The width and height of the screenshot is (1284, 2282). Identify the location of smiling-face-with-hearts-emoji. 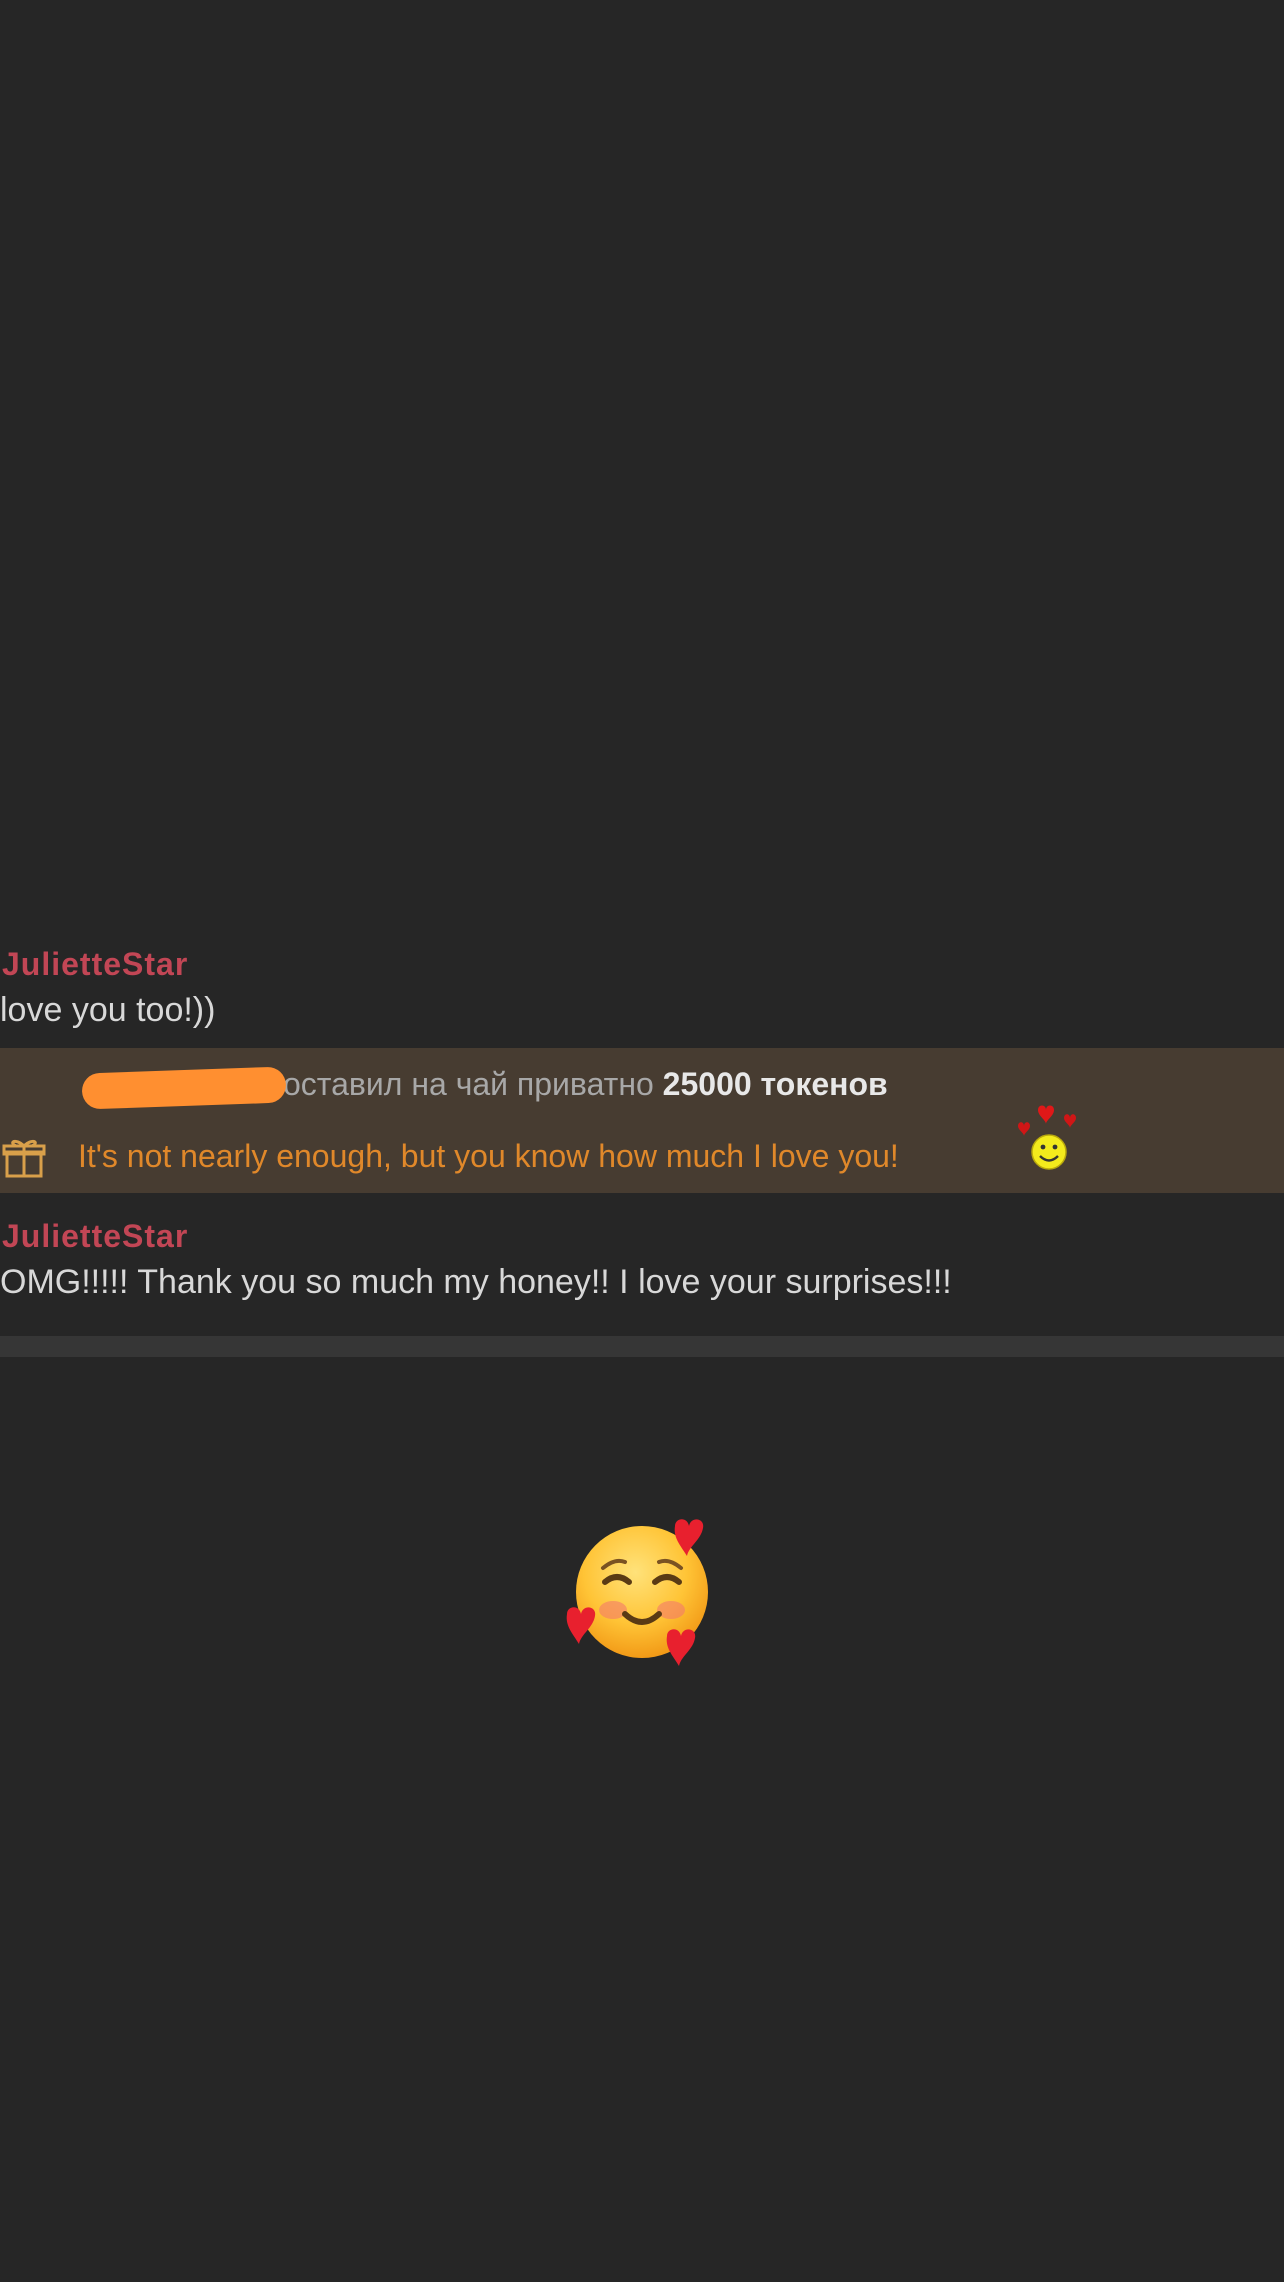
(637, 1592).